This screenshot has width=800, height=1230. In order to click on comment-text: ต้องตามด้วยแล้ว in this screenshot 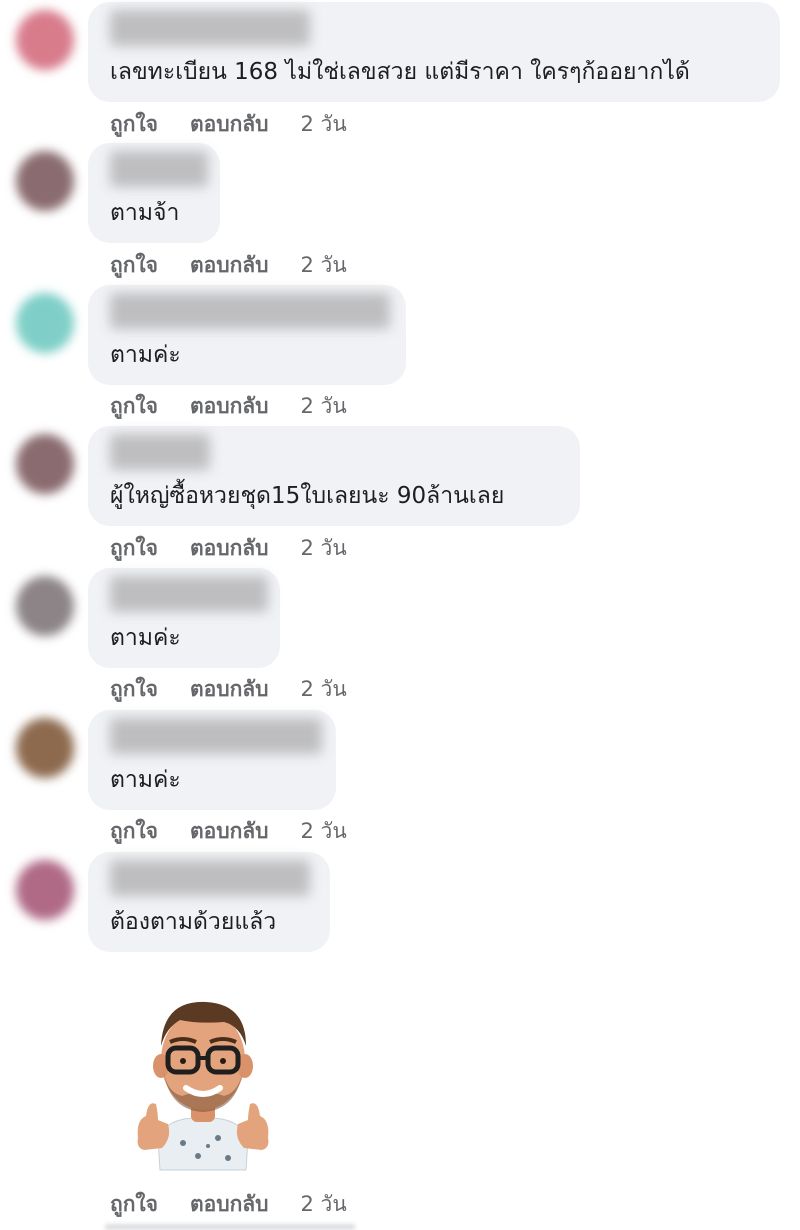, I will do `click(193, 922)`.